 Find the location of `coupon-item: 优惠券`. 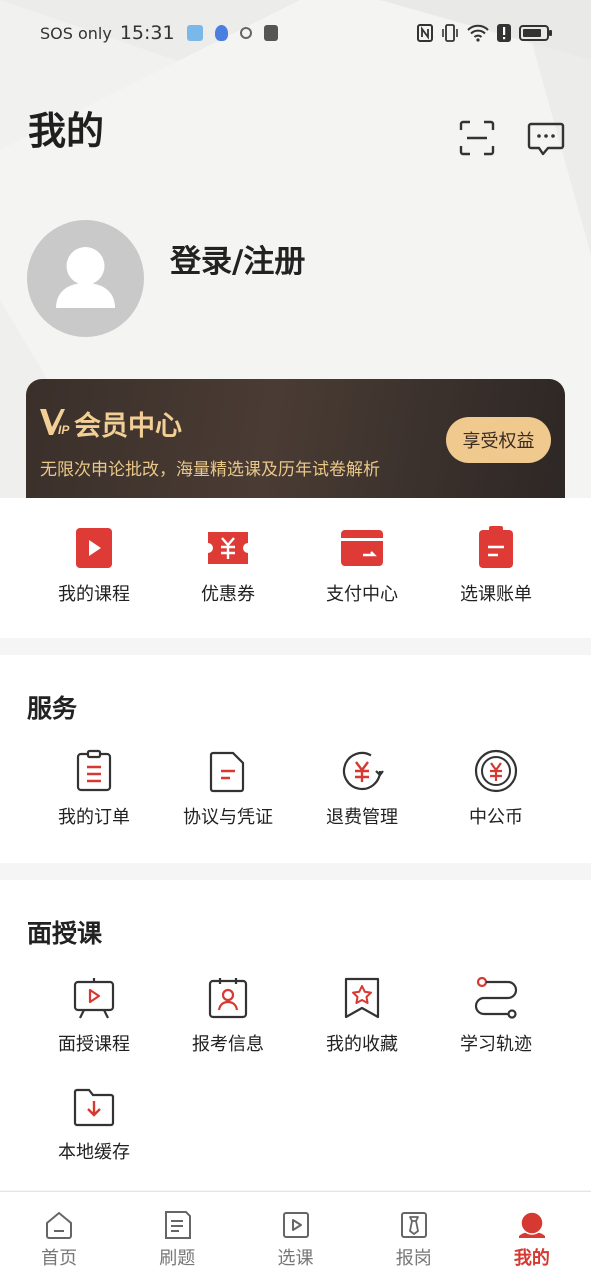

coupon-item: 优惠券 is located at coordinates (228, 566).